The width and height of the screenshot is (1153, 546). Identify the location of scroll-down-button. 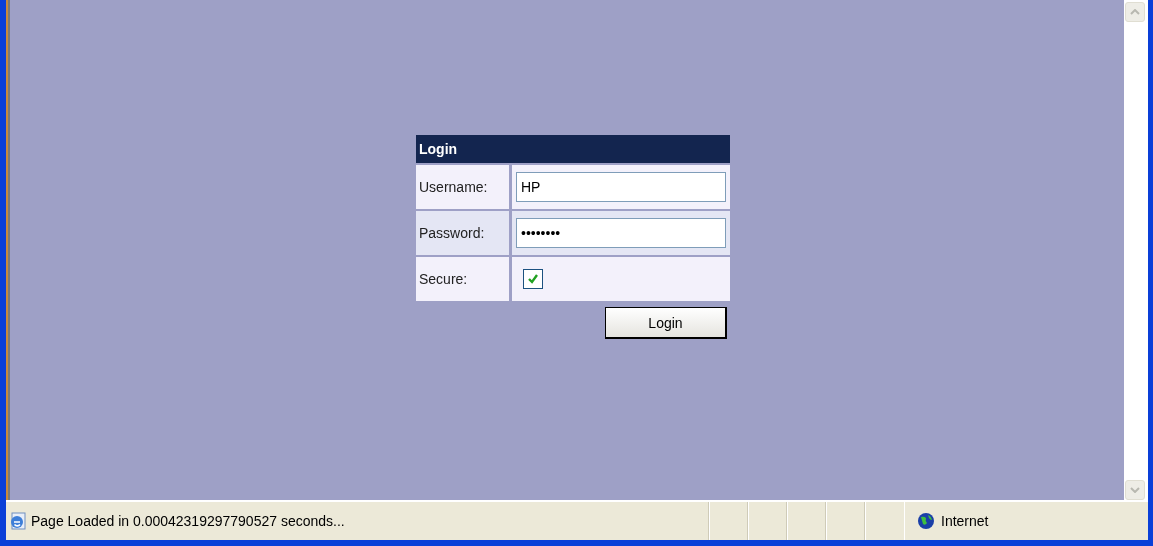
(1135, 490).